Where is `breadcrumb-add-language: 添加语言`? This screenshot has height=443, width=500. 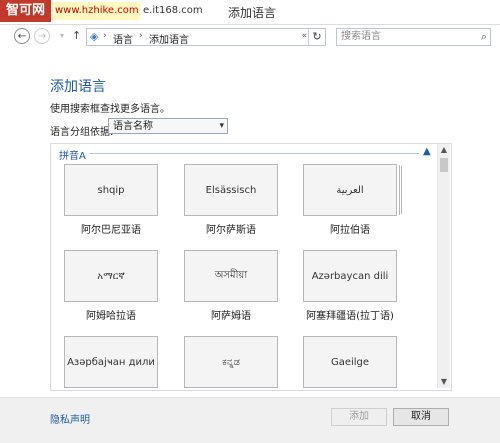 breadcrumb-add-language: 添加语言 is located at coordinates (169, 38).